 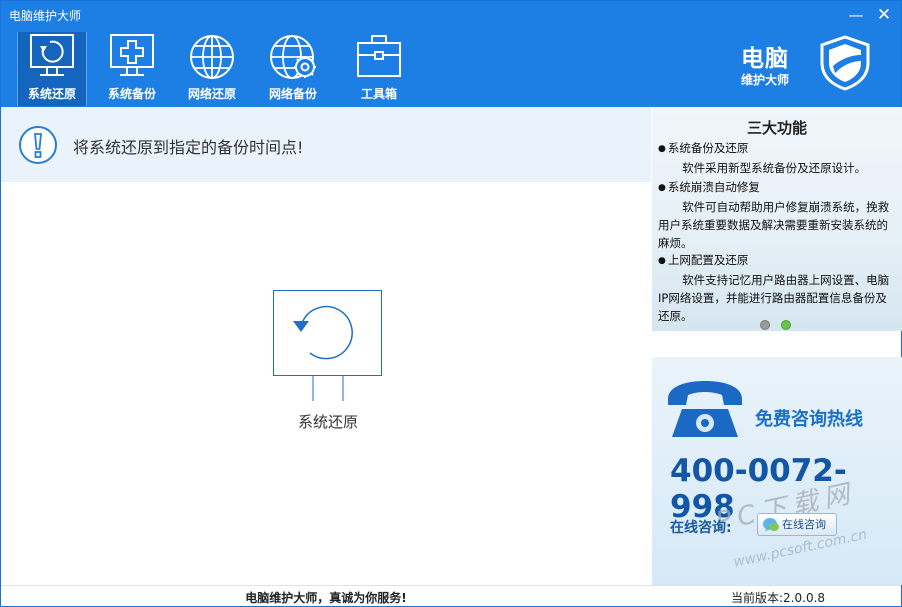 I want to click on tab-system-restore: 系统还原, so click(x=52, y=69).